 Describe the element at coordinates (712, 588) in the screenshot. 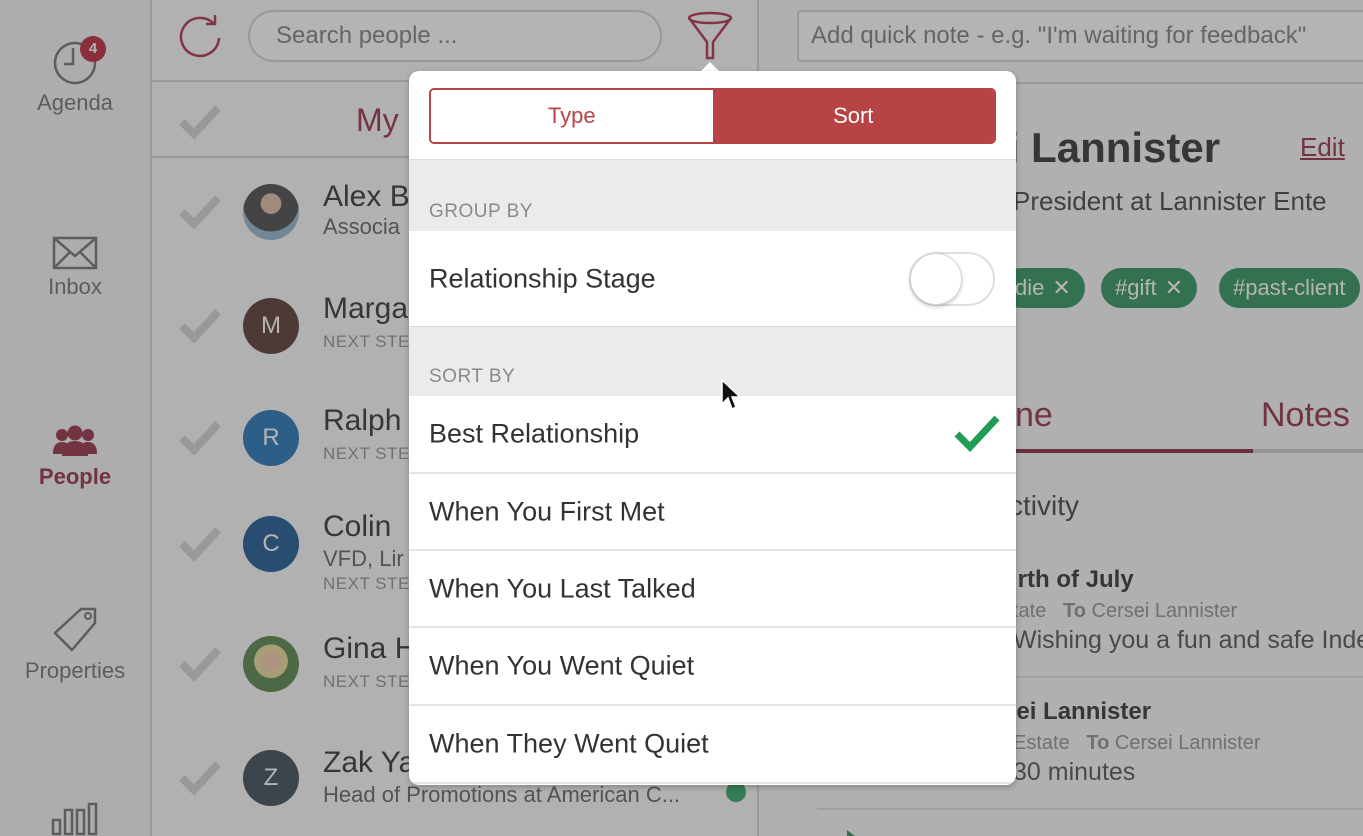

I see `sort-option-last-talked: When You Last Talked` at that location.